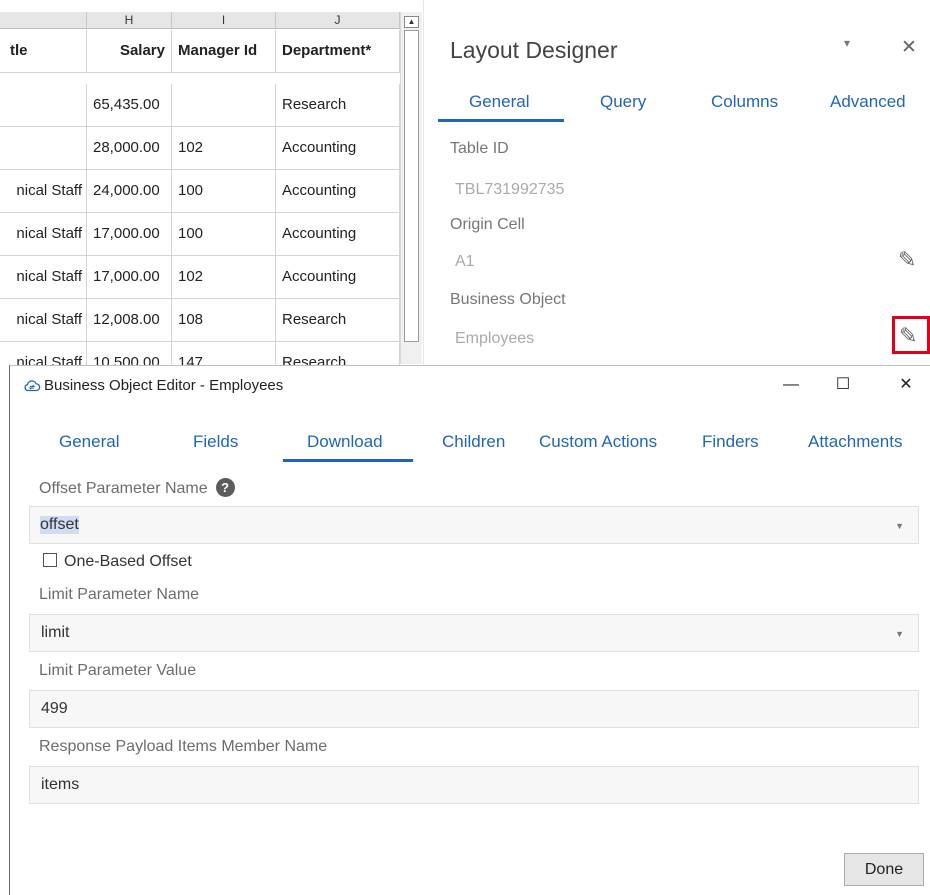 This screenshot has height=895, width=930. I want to click on column-header-j: J, so click(338, 20).